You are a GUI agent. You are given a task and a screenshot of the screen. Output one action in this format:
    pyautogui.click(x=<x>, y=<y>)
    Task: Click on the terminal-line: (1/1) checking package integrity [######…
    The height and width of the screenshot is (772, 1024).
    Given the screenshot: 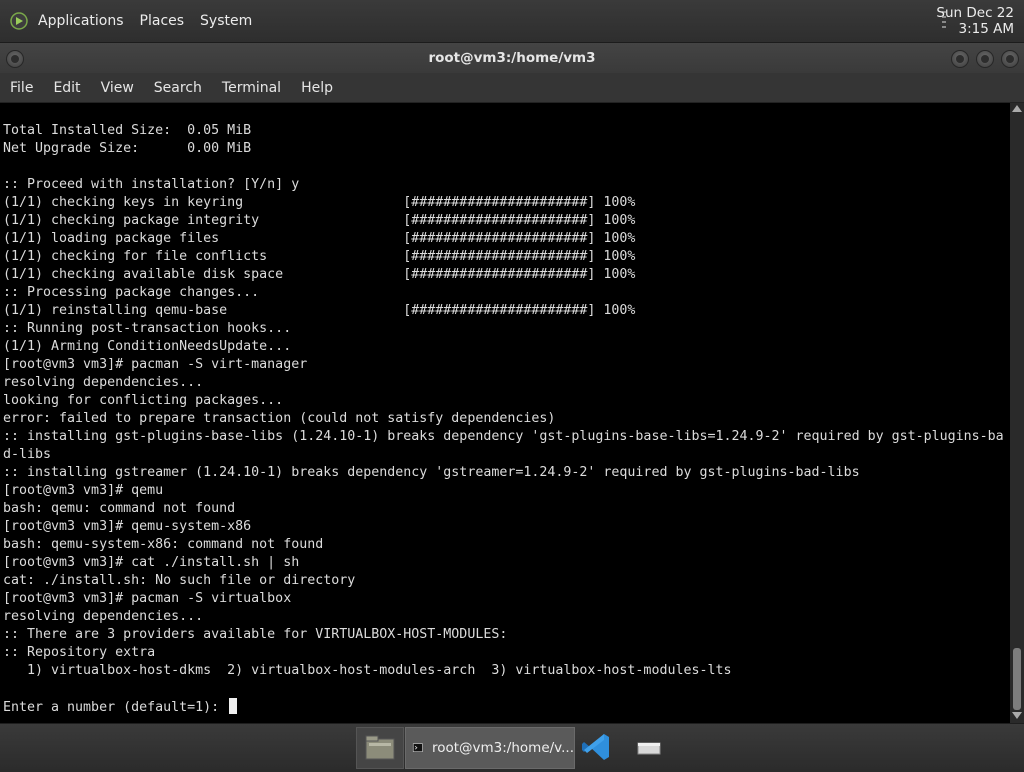 What is the action you would take?
    pyautogui.click(x=319, y=220)
    